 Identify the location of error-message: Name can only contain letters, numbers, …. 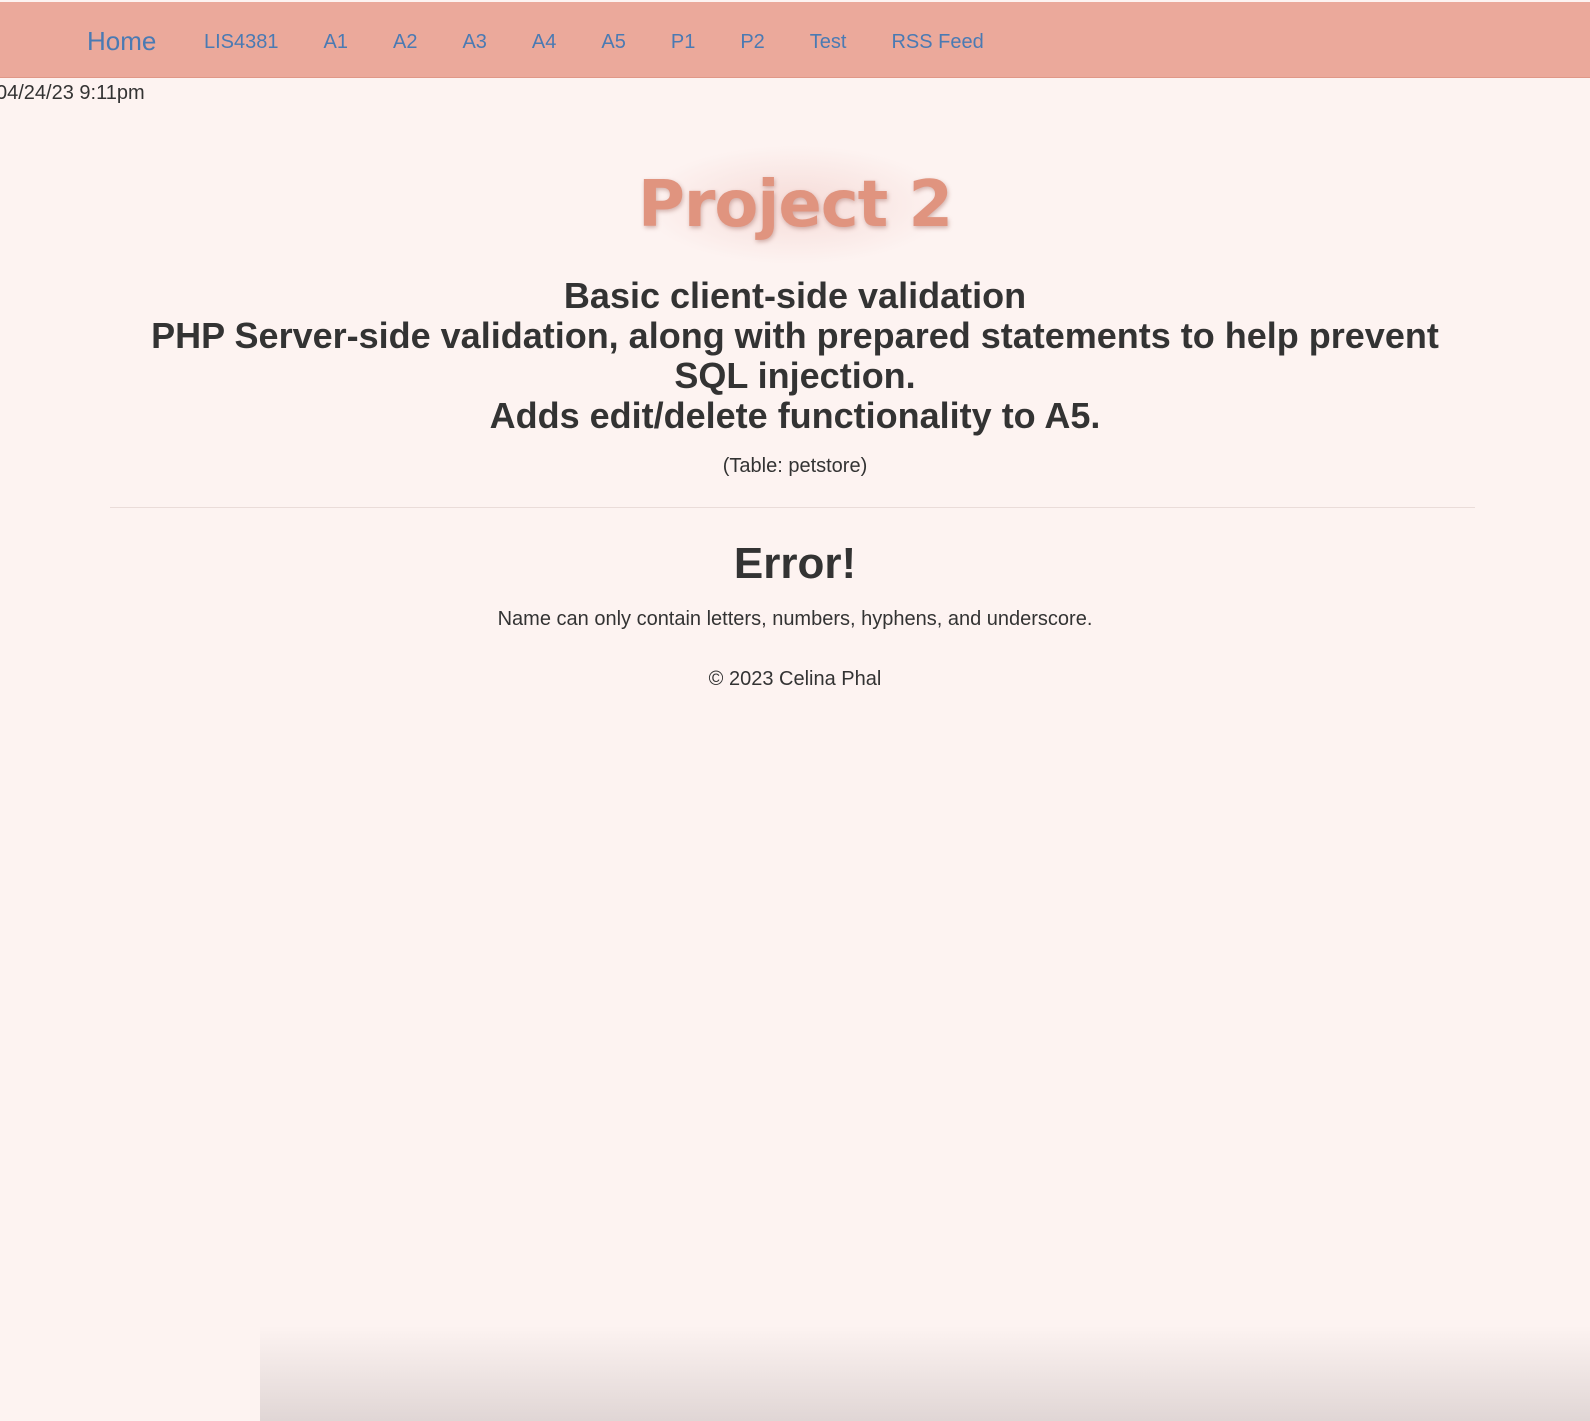
(795, 619).